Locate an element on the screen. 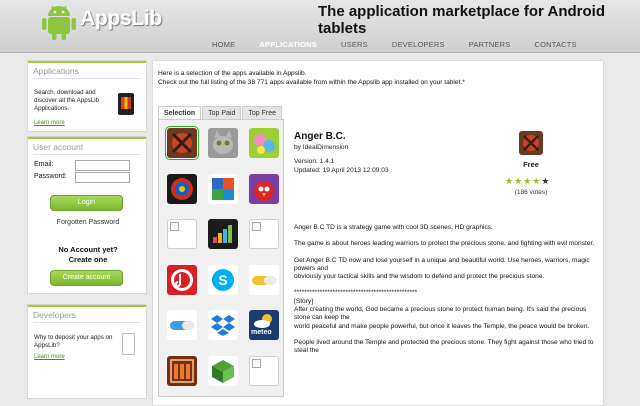  applications-learn-more-link: Learn more is located at coordinates (49, 123).